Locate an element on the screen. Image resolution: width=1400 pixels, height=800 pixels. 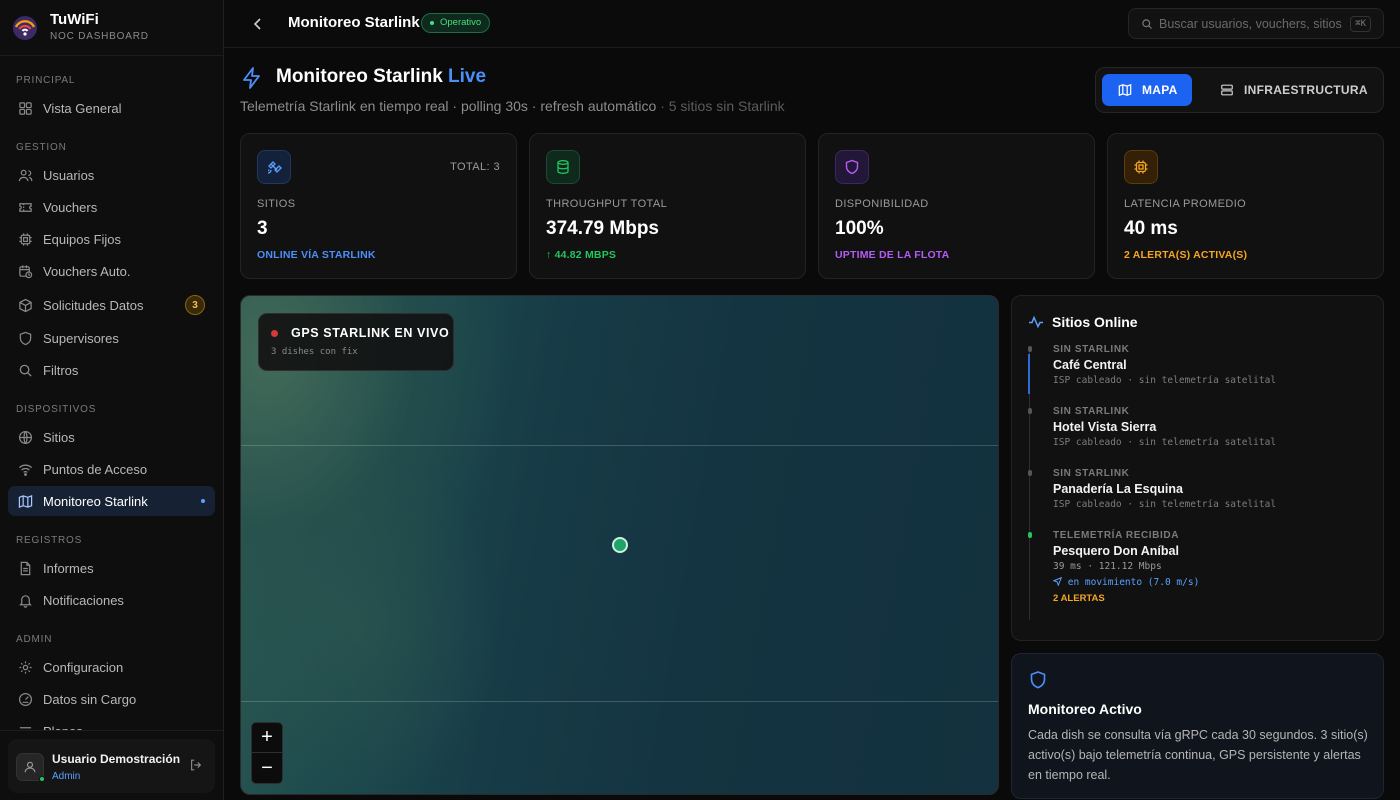
search-input is located at coordinates (1251, 24).